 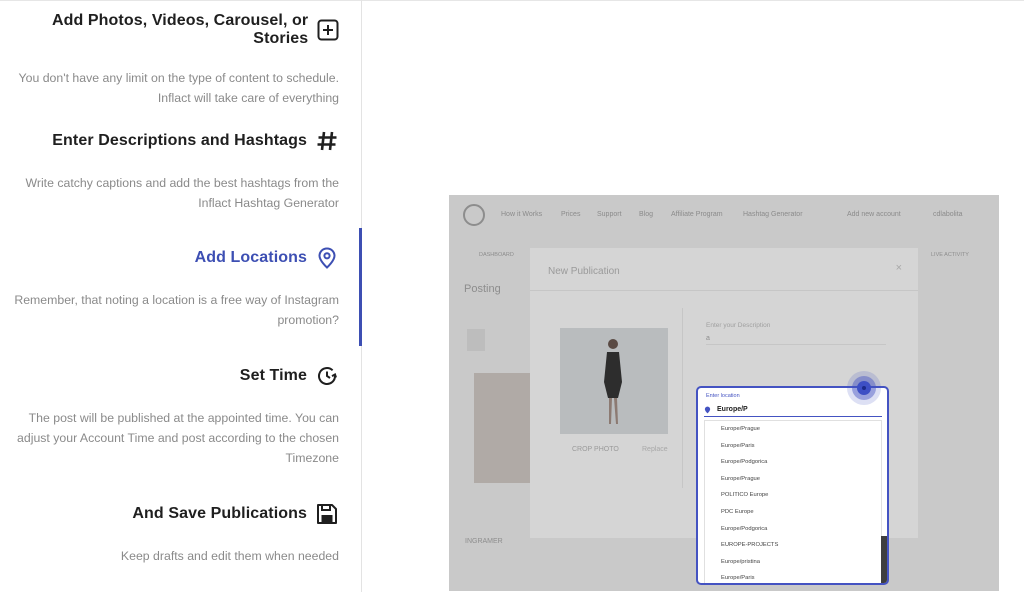 What do you see at coordinates (738, 325) in the screenshot?
I see `description-label: Enter your Description` at bounding box center [738, 325].